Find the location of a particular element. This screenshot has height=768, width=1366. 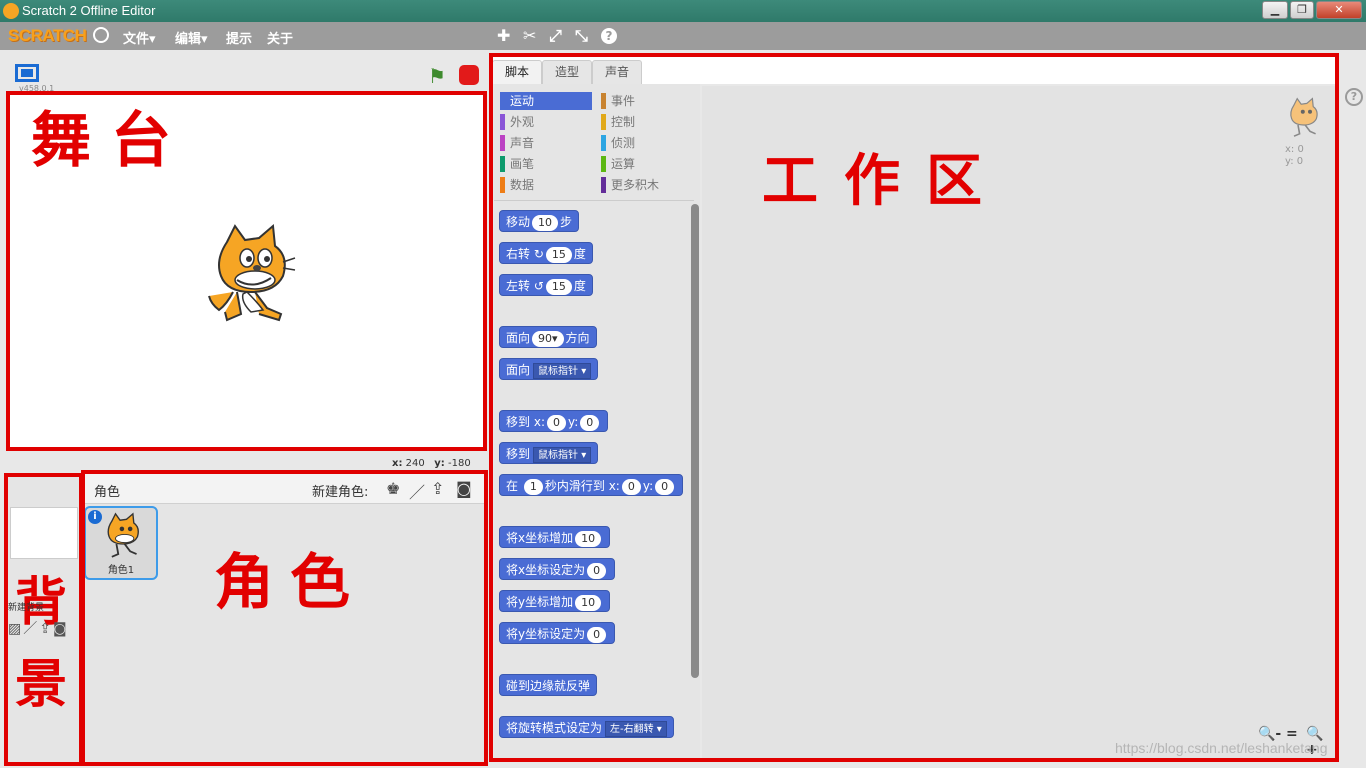

new-backdrop-label: 新建背景 is located at coordinates (26, 608).